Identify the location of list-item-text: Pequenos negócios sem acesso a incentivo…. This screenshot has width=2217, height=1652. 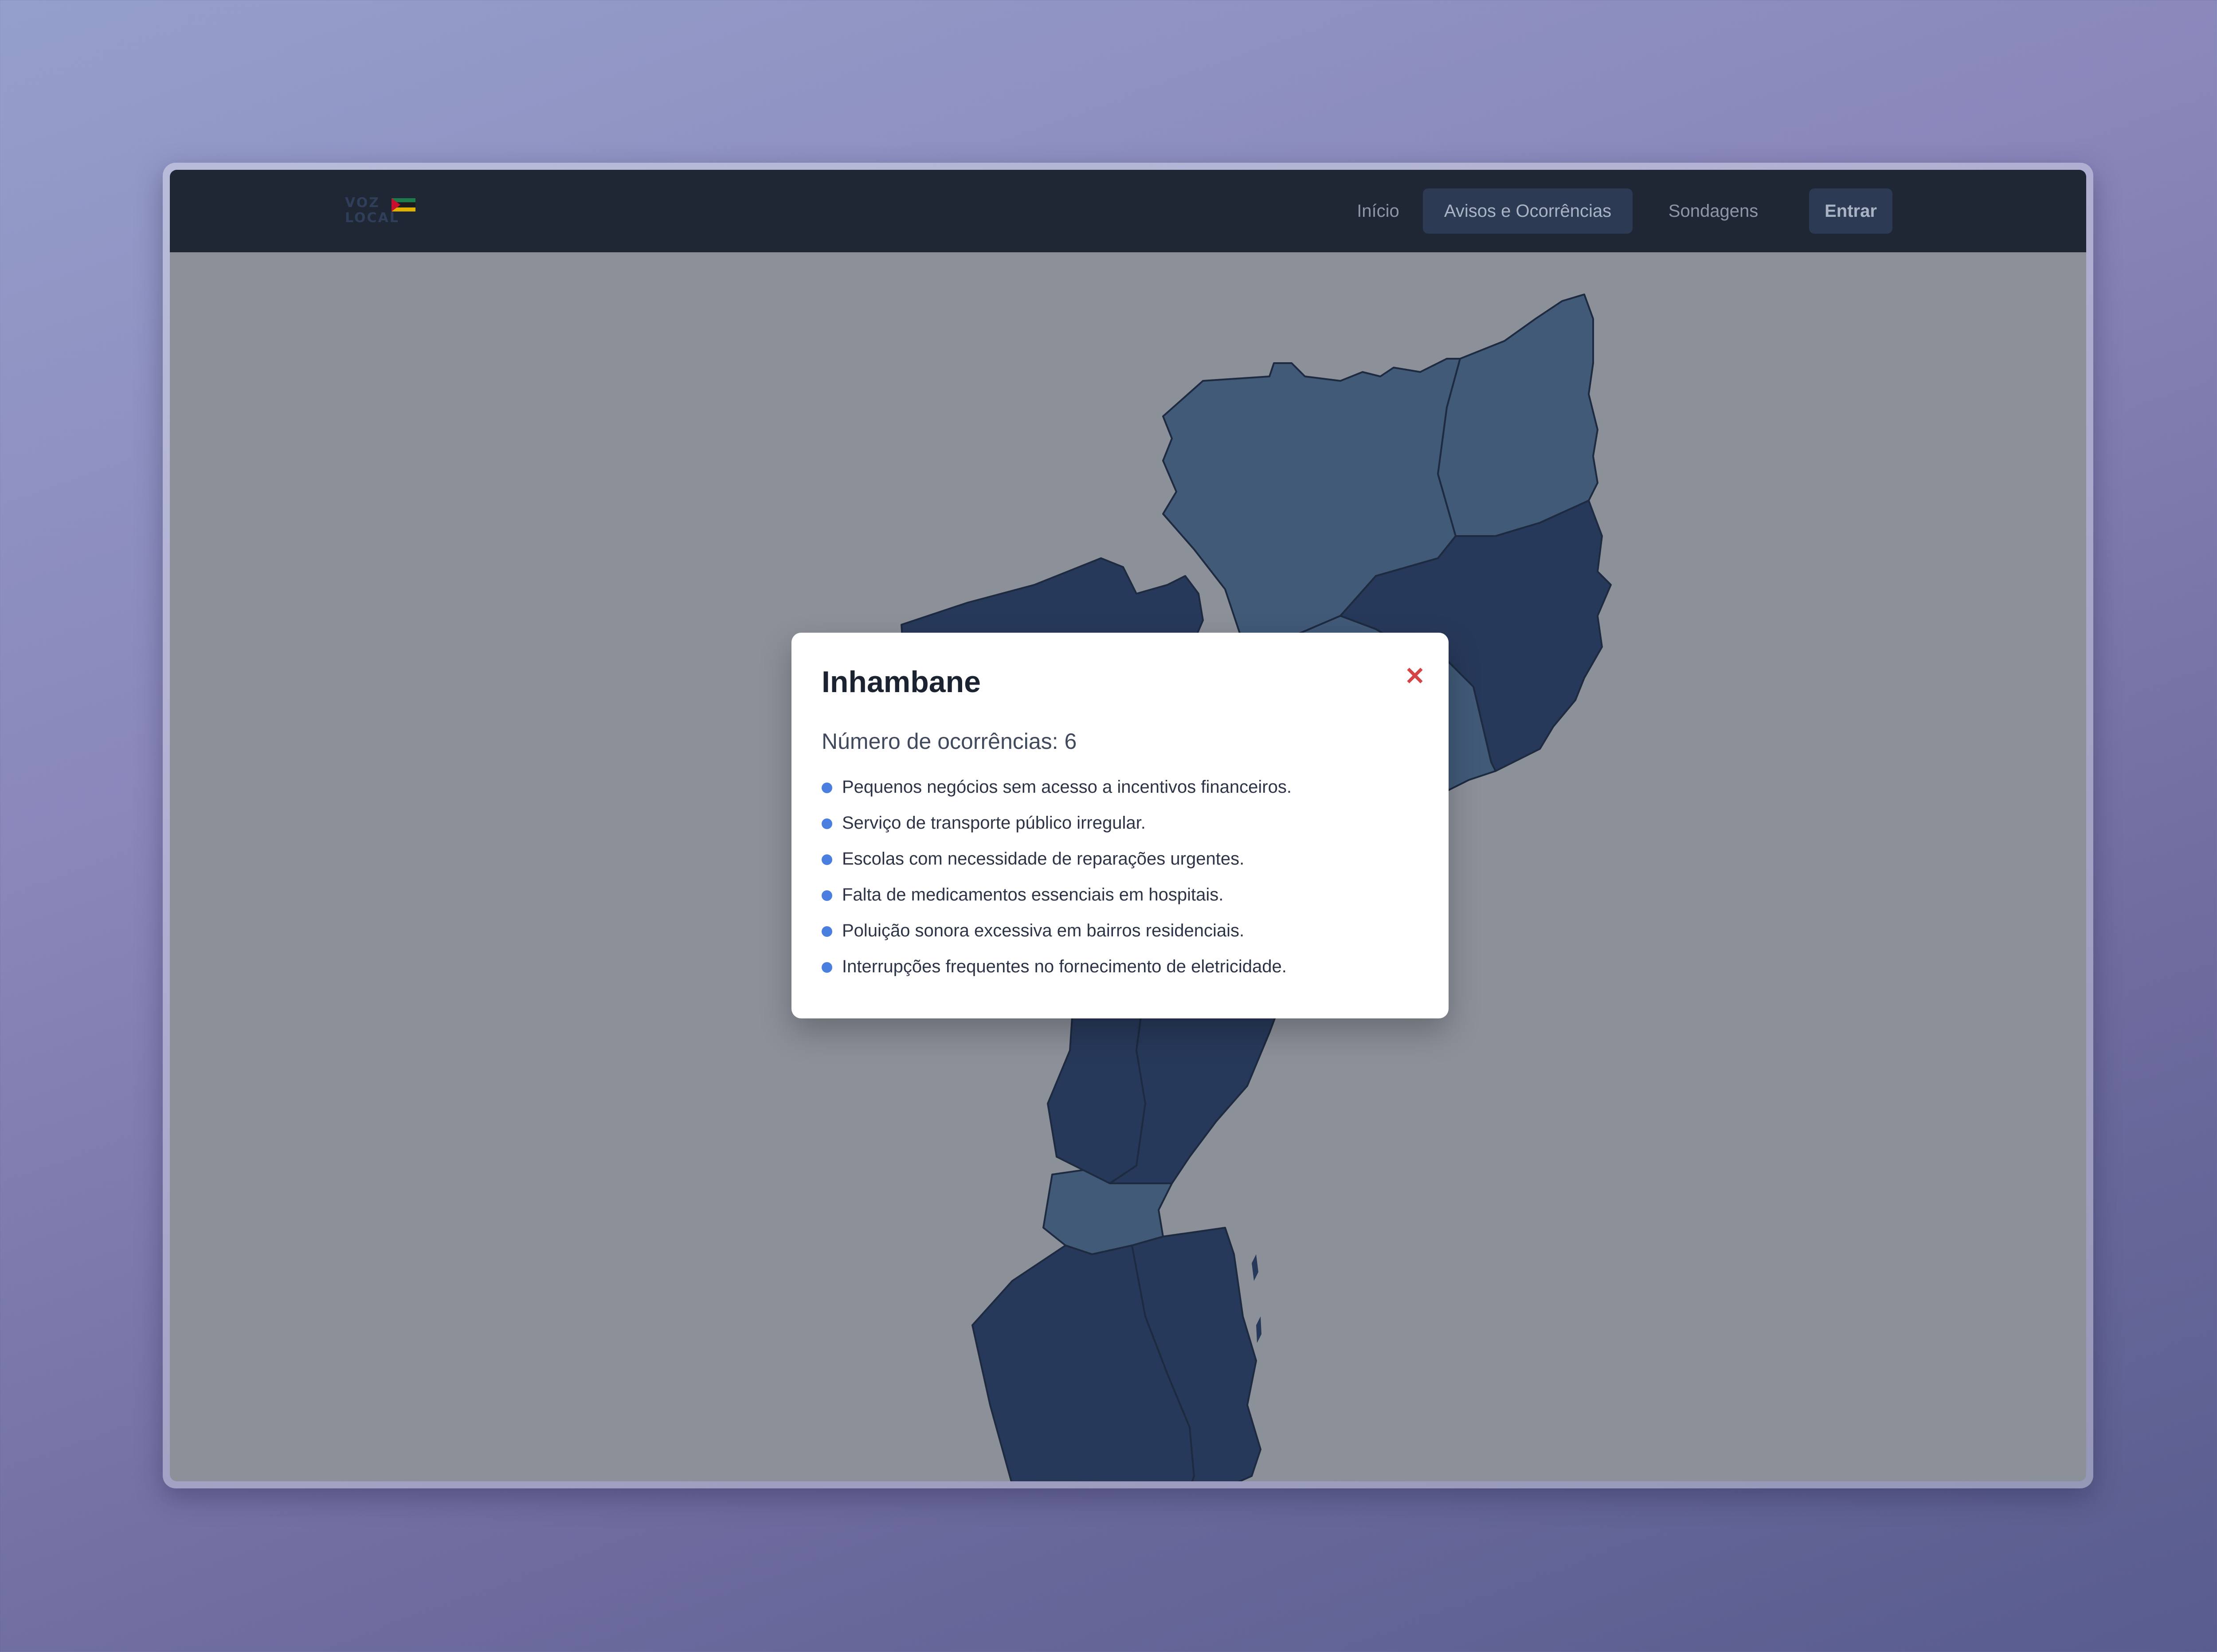
(1067, 787).